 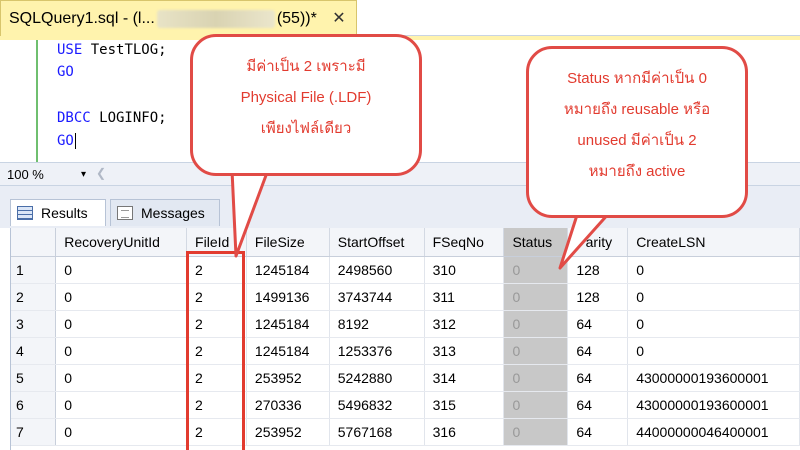 I want to click on sql-keyword: GO, so click(x=65, y=72).